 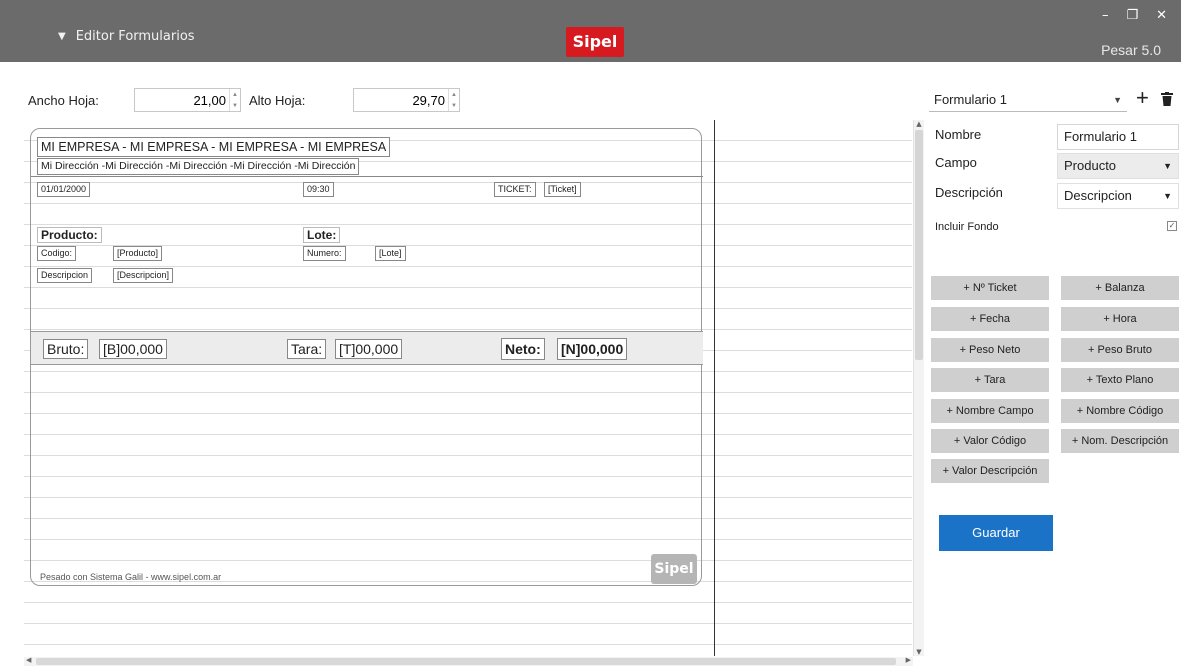 I want to click on ticket-value-field: [Ticket], so click(x=562, y=189).